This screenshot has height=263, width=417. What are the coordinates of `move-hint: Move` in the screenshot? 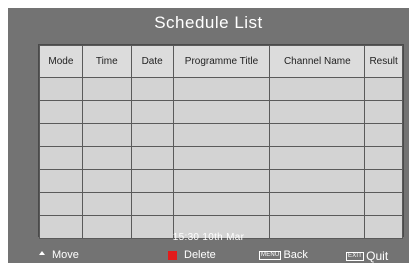 It's located at (59, 255).